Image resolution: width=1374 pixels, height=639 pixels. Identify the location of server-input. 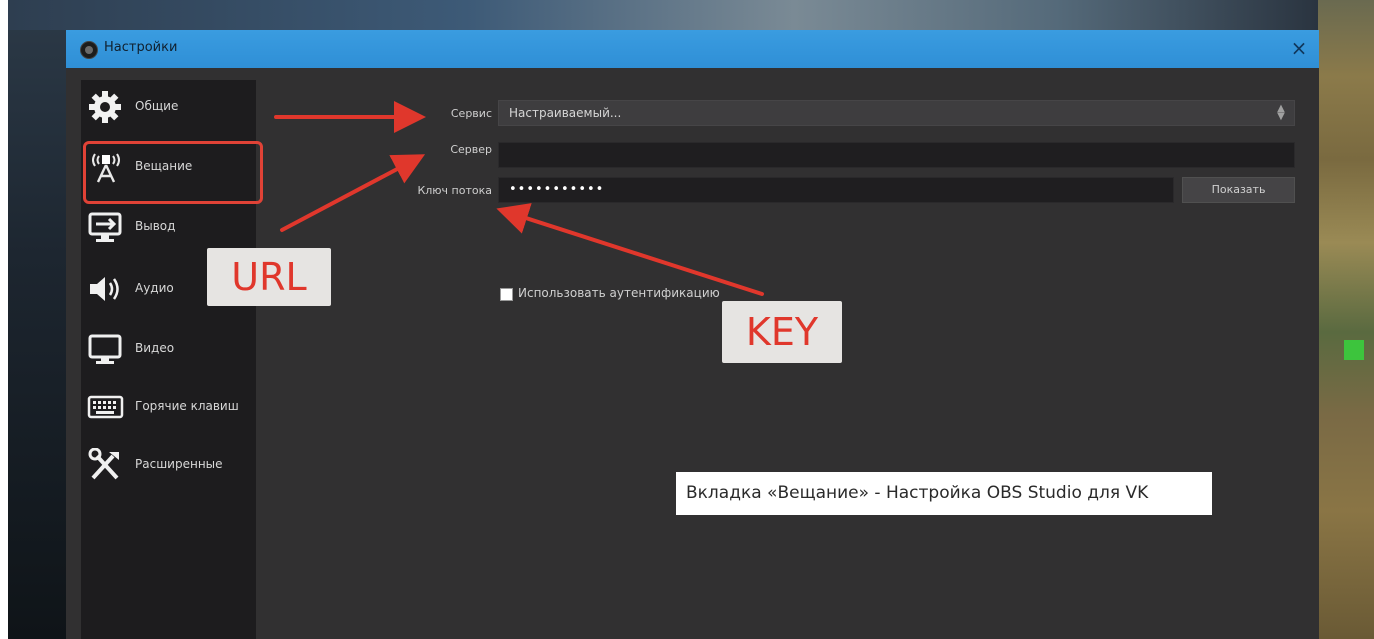
(896, 155).